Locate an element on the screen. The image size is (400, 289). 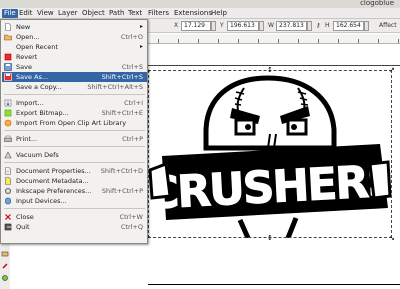
dropper-tool-icon is located at coordinates (5, 266).